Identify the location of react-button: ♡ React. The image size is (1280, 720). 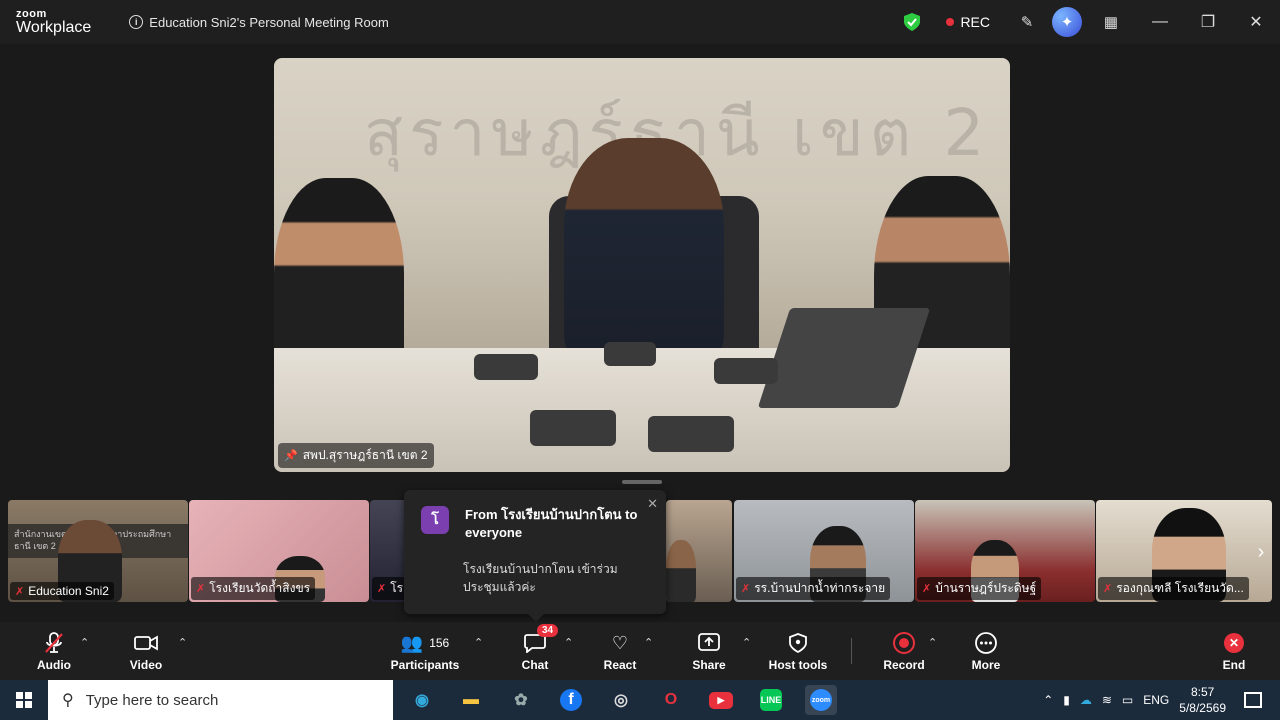
(620, 651).